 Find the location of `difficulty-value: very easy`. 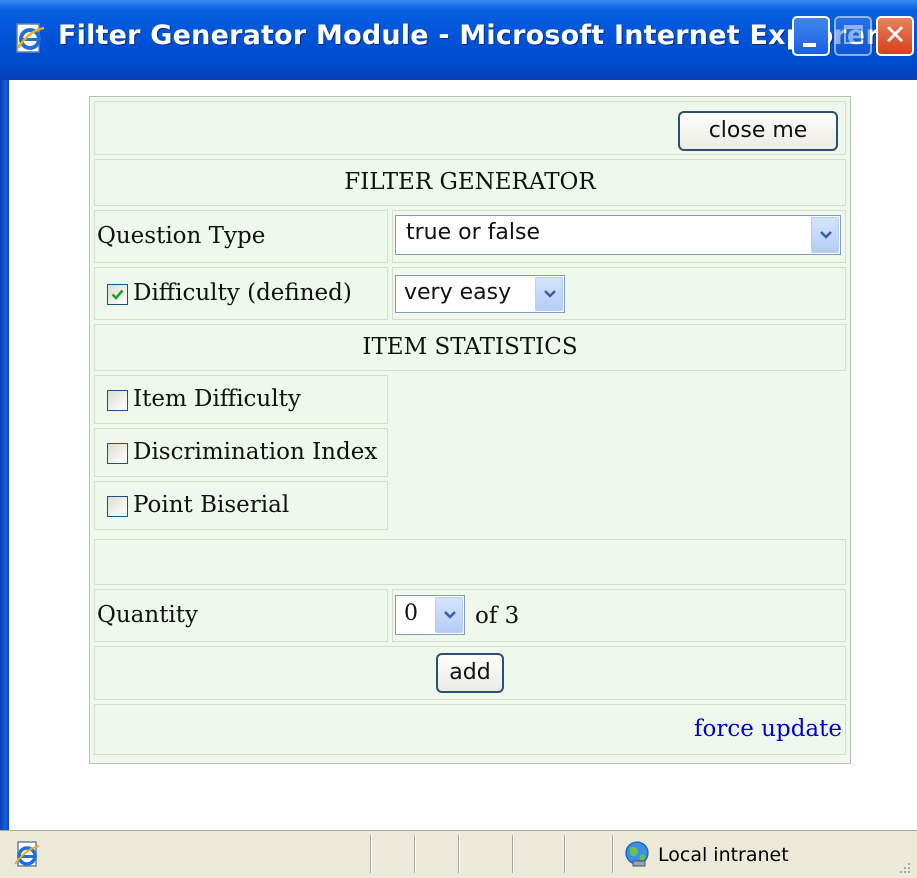

difficulty-value: very easy is located at coordinates (458, 292).